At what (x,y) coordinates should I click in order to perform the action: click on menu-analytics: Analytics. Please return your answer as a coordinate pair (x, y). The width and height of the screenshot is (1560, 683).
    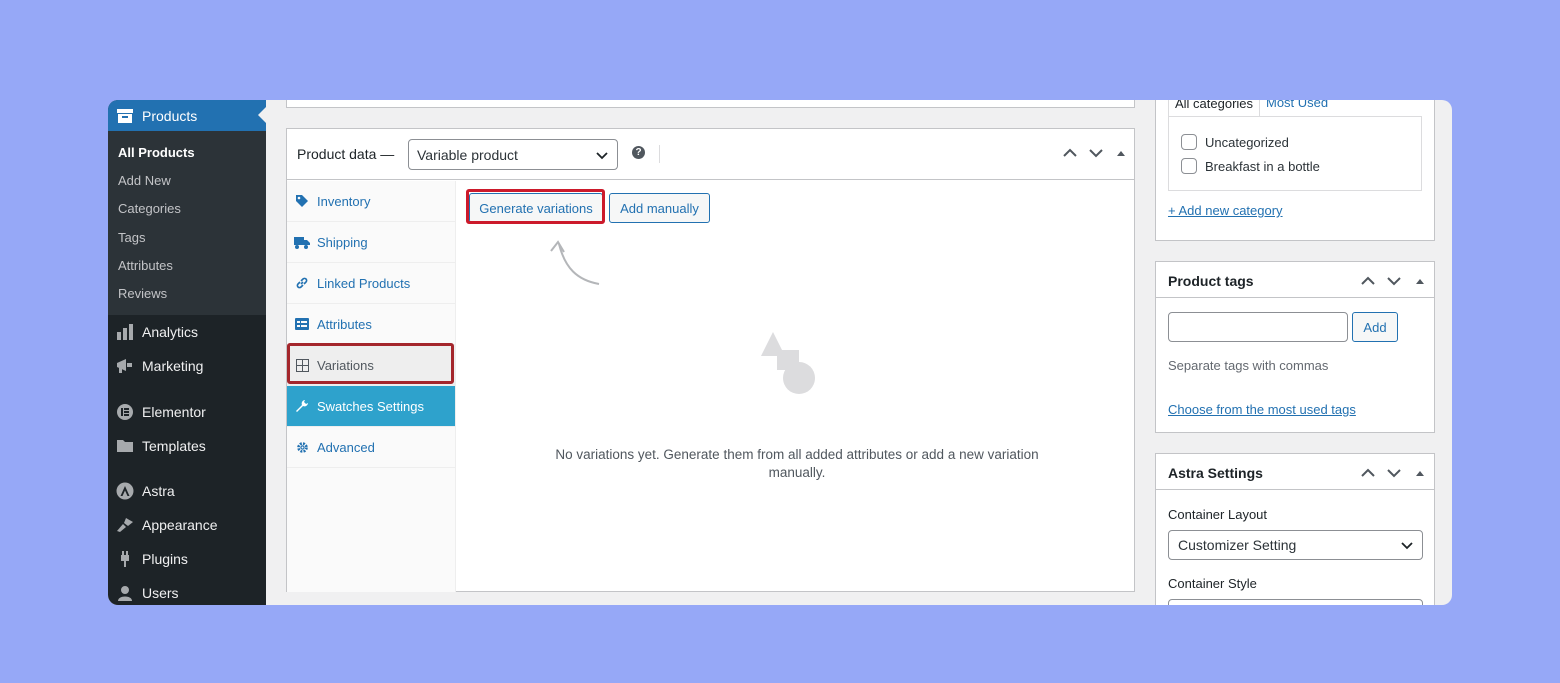
    Looking at the image, I should click on (187, 332).